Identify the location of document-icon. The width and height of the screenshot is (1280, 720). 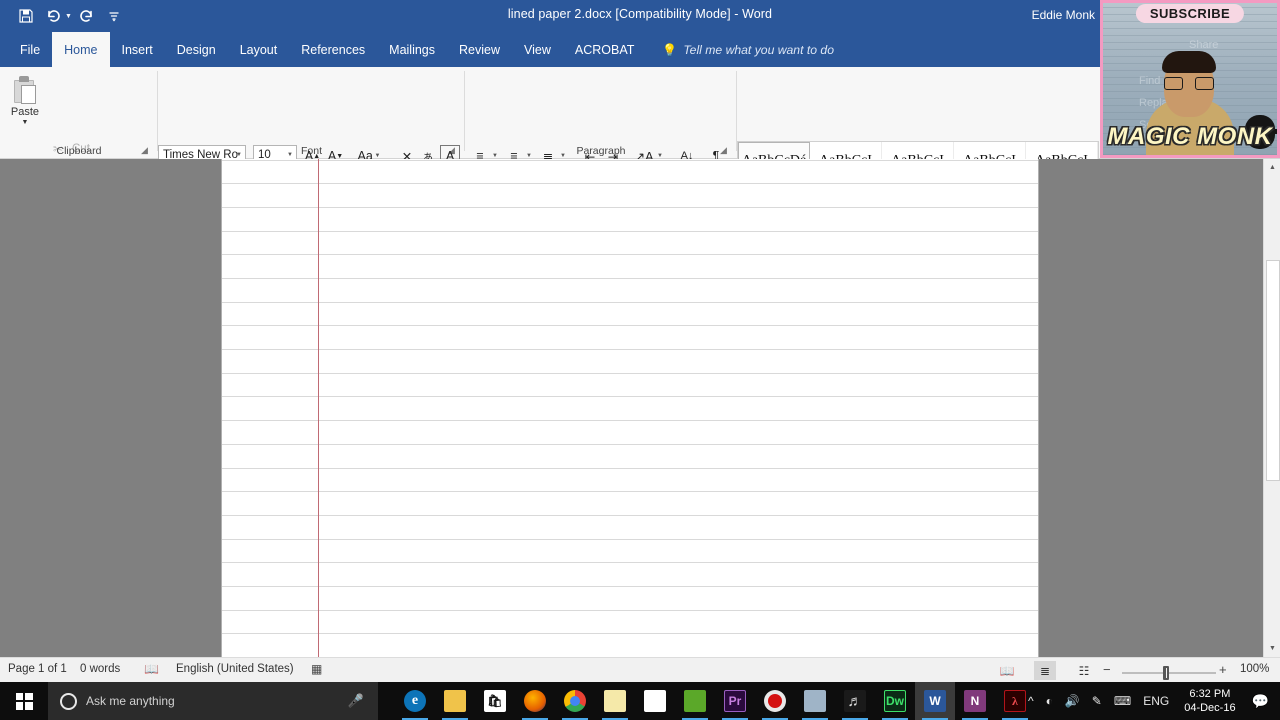
(655, 701).